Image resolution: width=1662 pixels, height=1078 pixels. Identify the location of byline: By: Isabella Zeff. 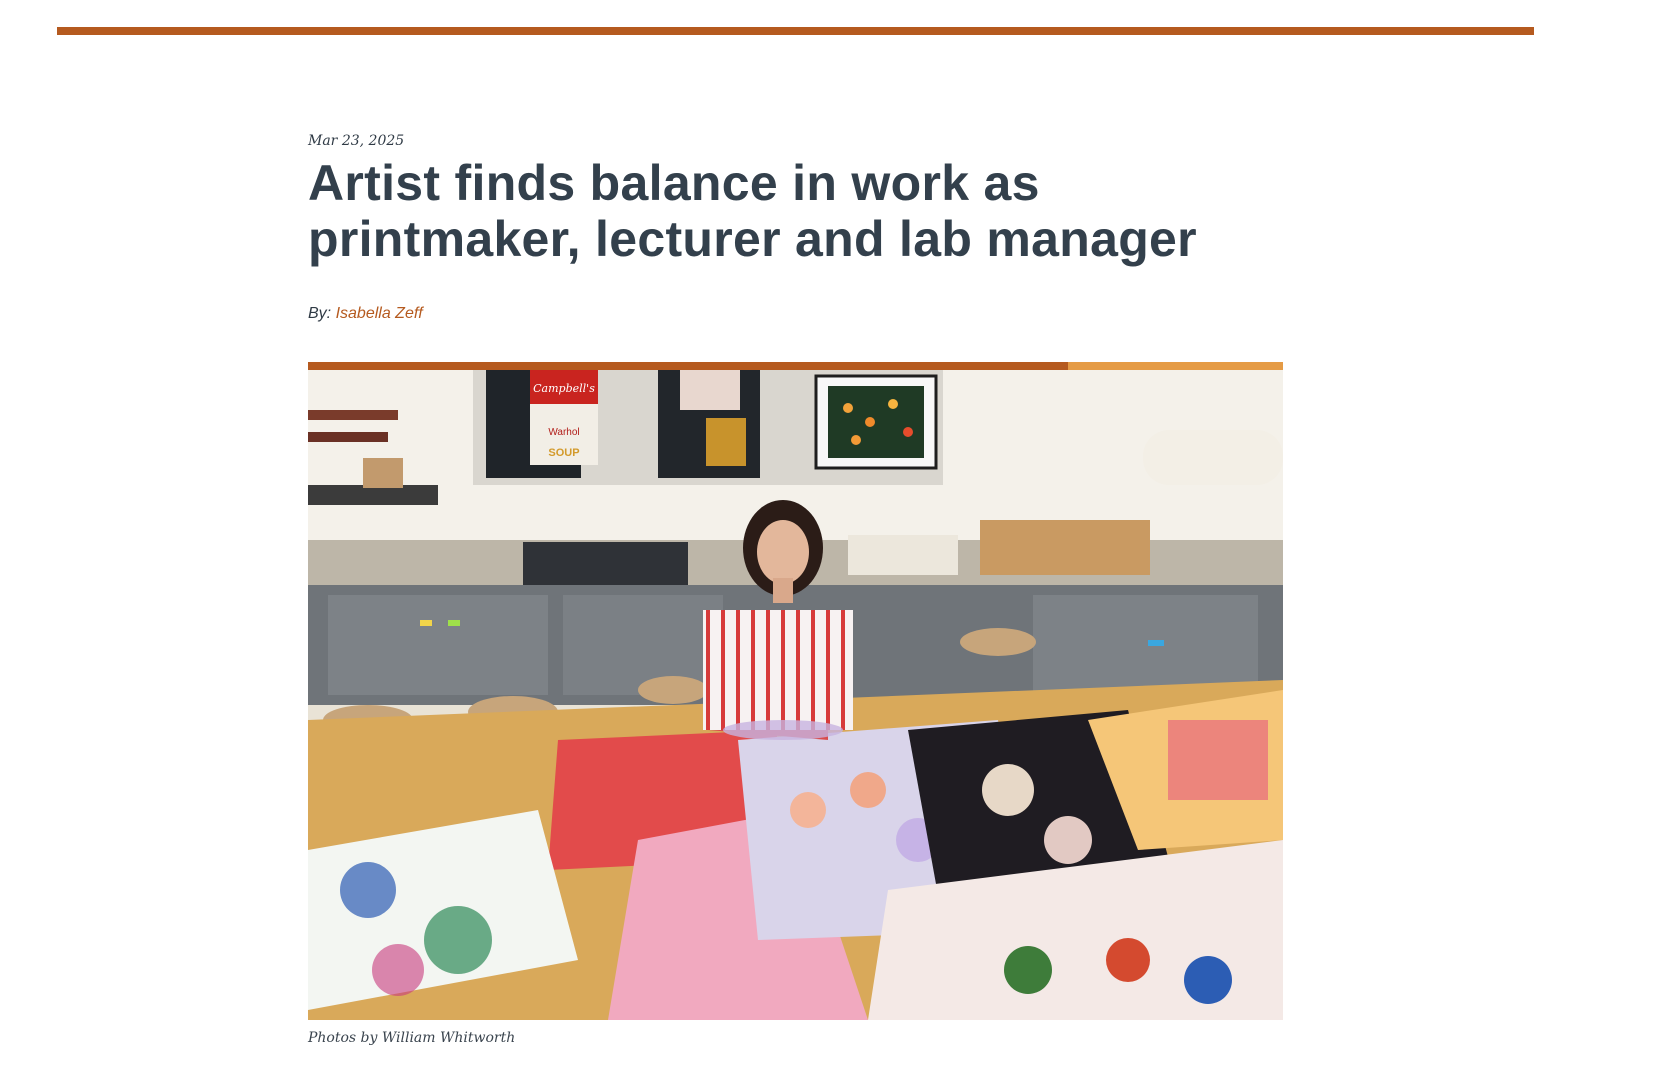
(798, 314).